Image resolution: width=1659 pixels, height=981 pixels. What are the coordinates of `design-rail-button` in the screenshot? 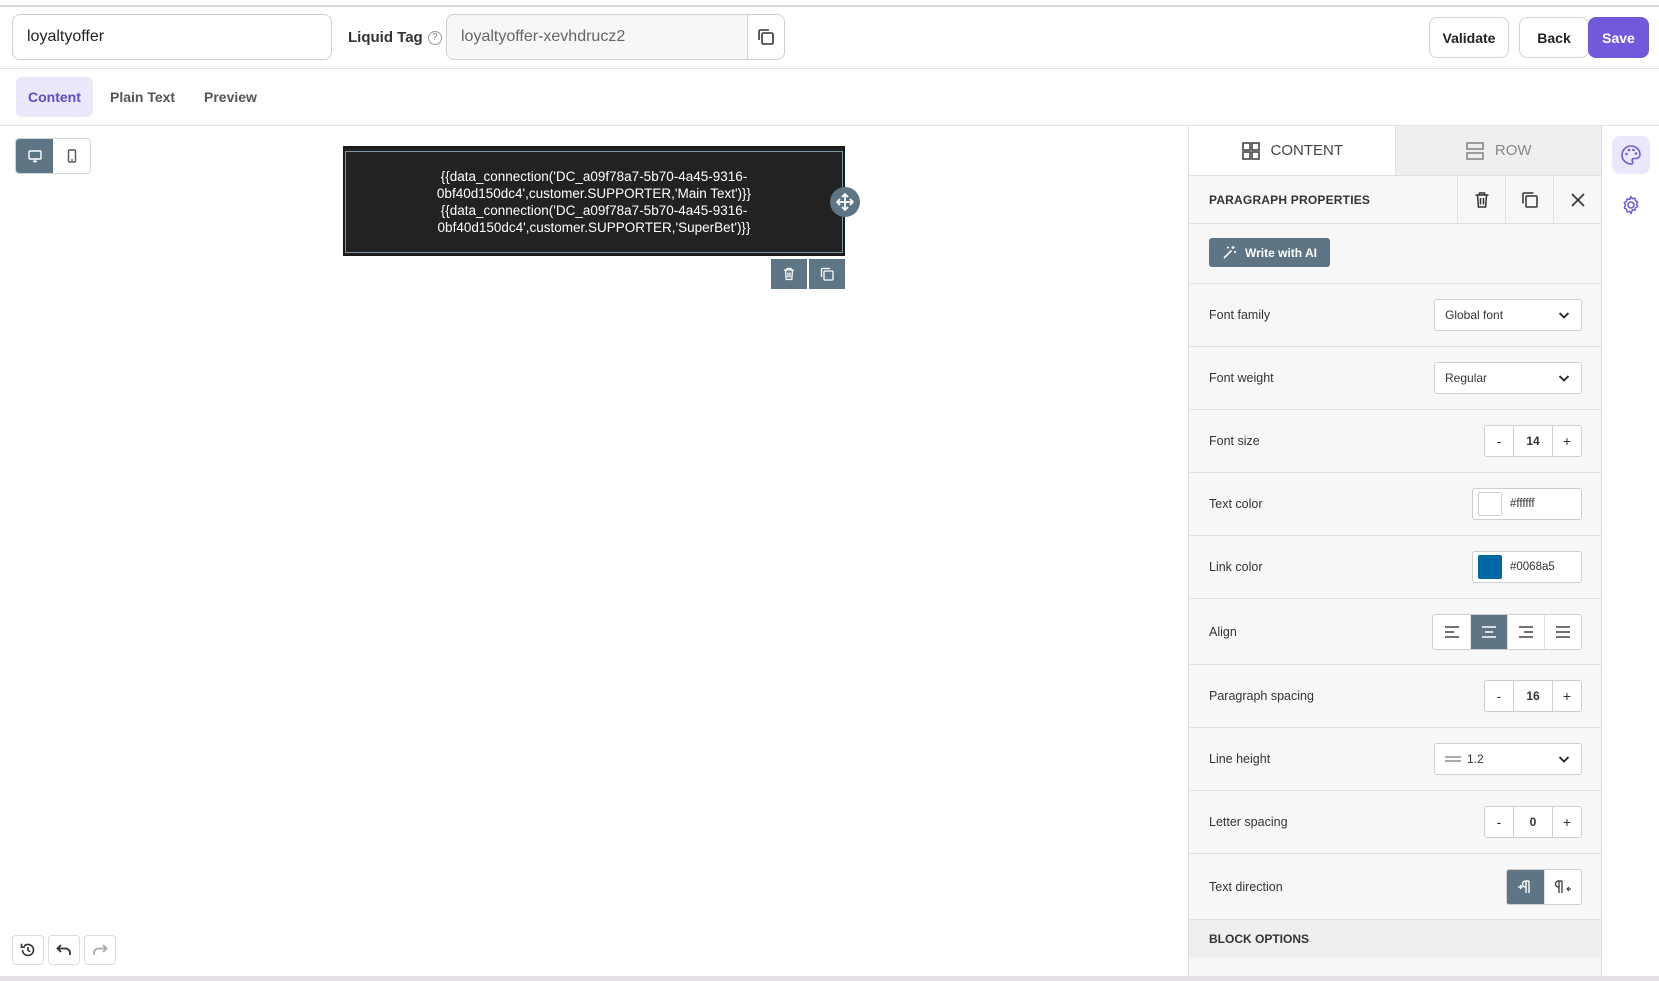 It's located at (1631, 155).